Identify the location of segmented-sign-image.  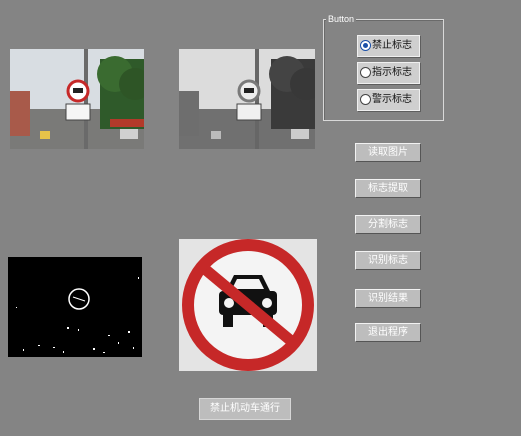
(248, 305).